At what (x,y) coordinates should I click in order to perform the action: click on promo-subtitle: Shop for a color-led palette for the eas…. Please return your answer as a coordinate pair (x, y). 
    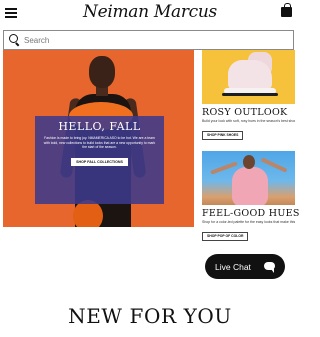
    Looking at the image, I should click on (248, 222).